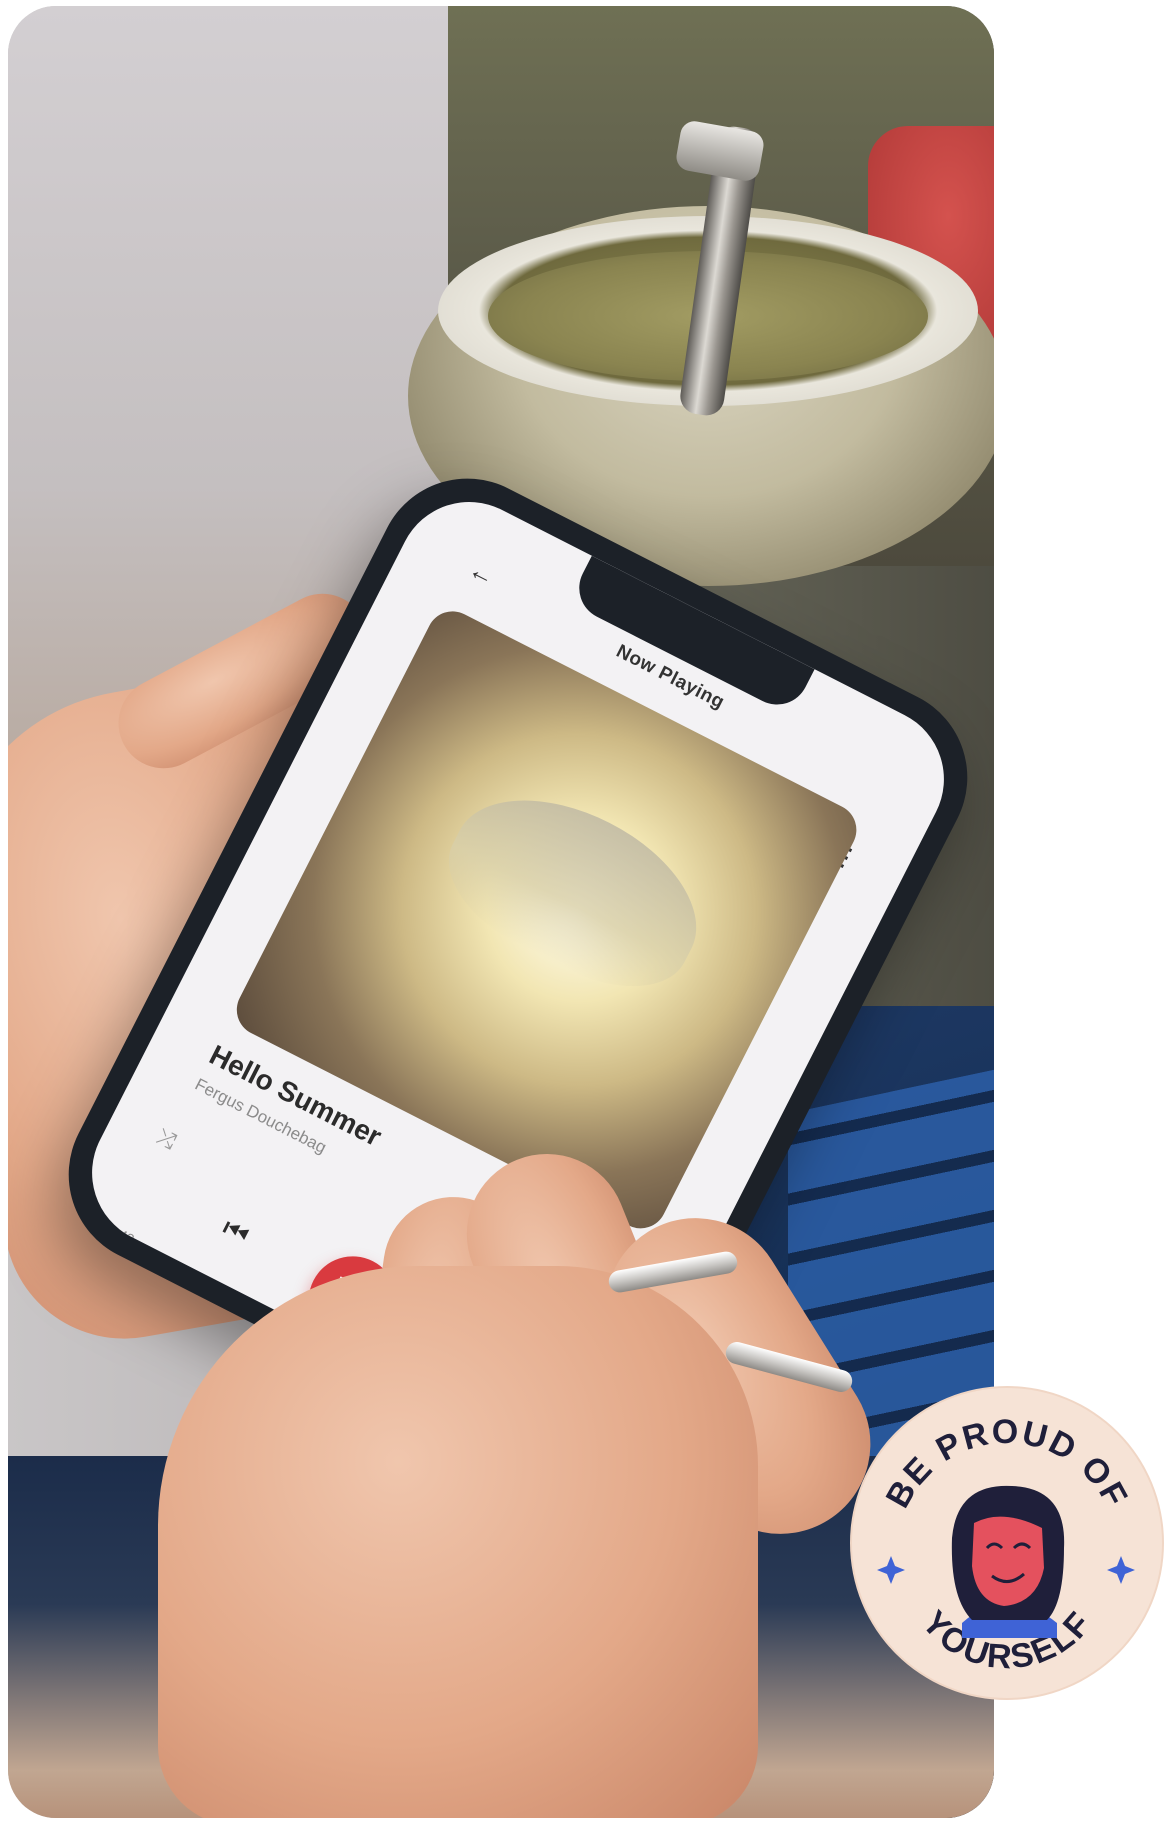 The height and width of the screenshot is (1824, 1164). I want to click on shuffle-icon: ⤮, so click(166, 1139).